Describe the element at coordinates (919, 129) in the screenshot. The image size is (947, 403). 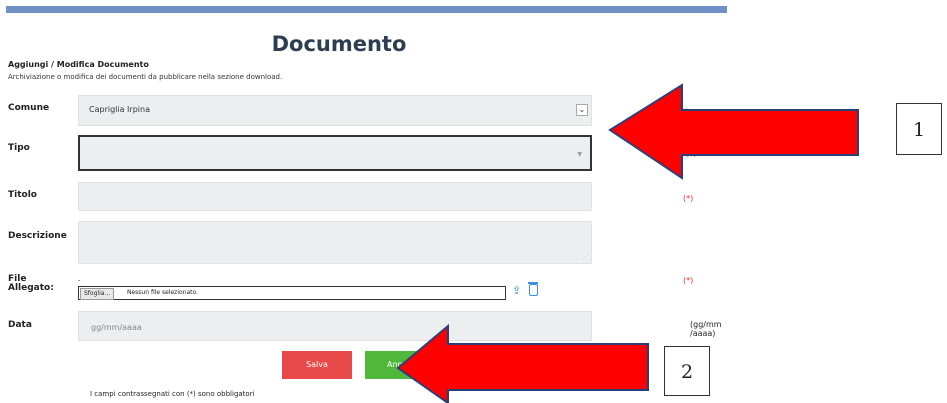
I see `annotation-label-1: 1` at that location.